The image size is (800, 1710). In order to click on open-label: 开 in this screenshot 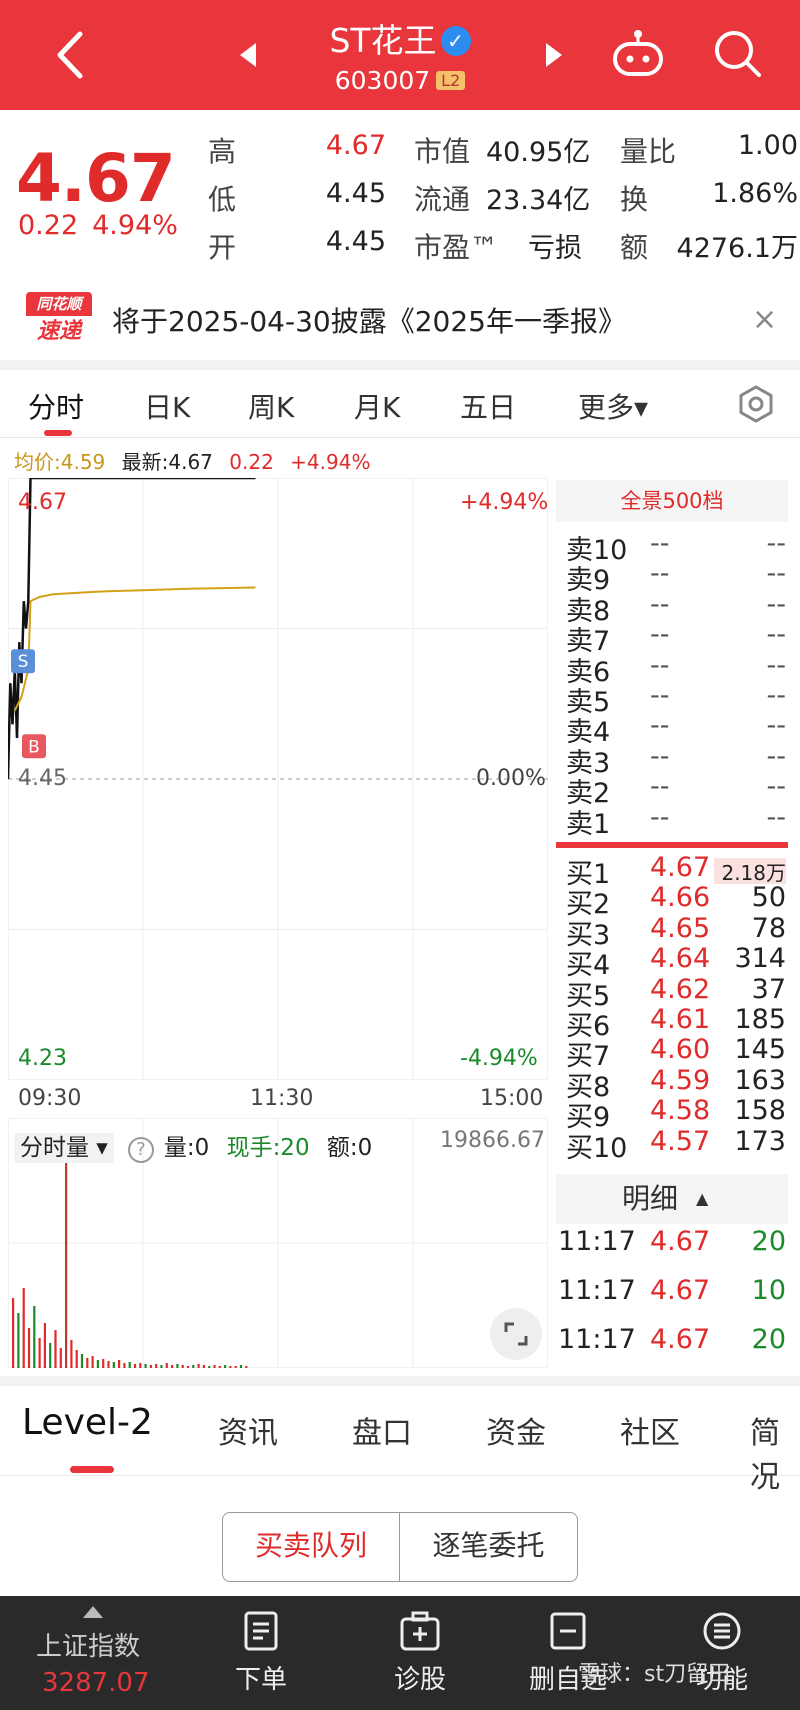, I will do `click(222, 247)`.